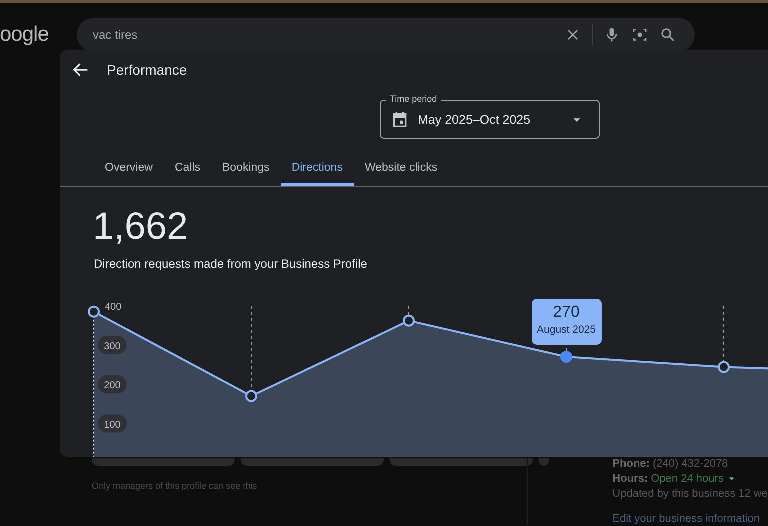 The height and width of the screenshot is (526, 768). Describe the element at coordinates (246, 172) in the screenshot. I see `tab: Bookings` at that location.